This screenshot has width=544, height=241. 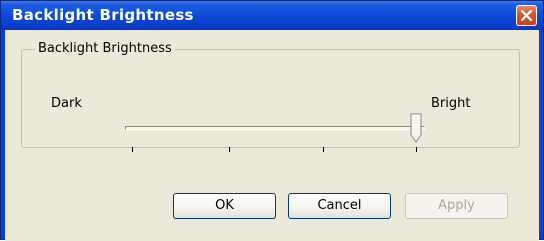 I want to click on close-icon, so click(x=526, y=15).